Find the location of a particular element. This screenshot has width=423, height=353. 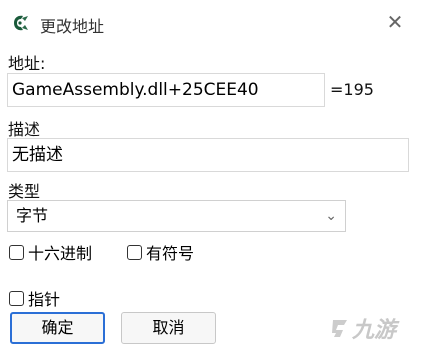

ok-button: 确定 is located at coordinates (57, 328).